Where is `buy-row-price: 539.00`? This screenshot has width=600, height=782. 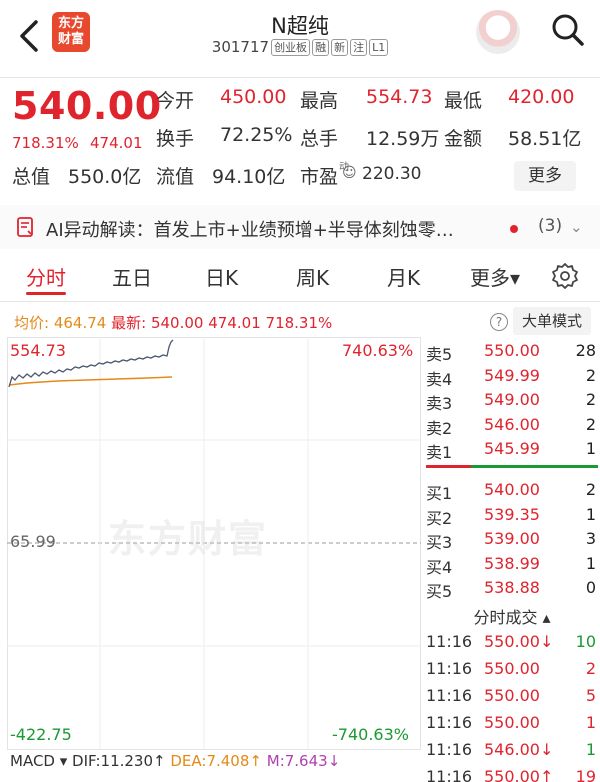 buy-row-price: 539.00 is located at coordinates (512, 539).